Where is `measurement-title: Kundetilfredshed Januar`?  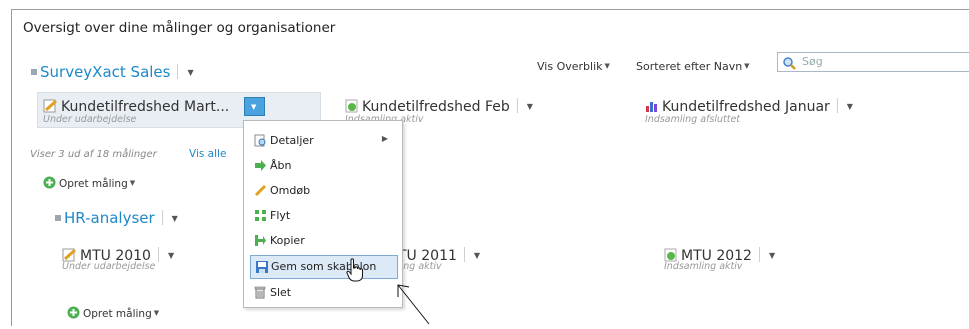
measurement-title: Kundetilfredshed Januar is located at coordinates (746, 107).